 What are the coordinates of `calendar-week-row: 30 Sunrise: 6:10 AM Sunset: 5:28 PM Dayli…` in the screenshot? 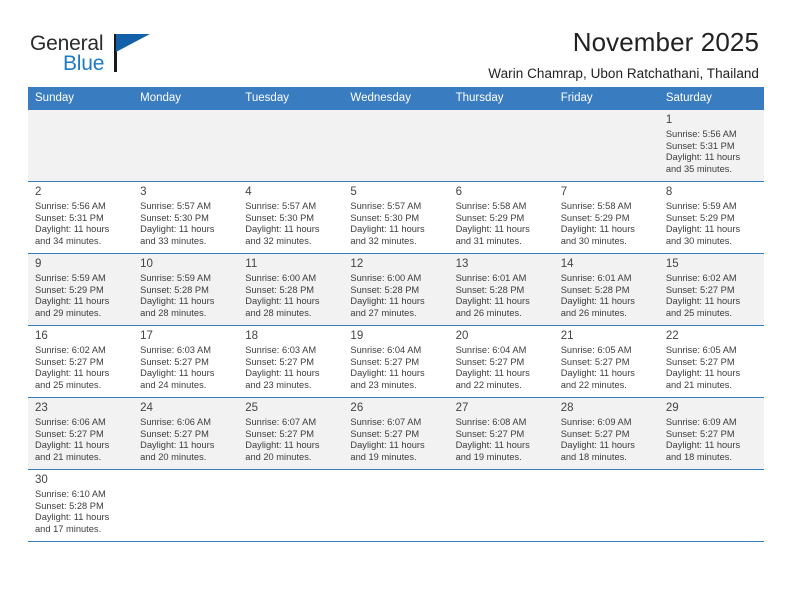 It's located at (396, 505).